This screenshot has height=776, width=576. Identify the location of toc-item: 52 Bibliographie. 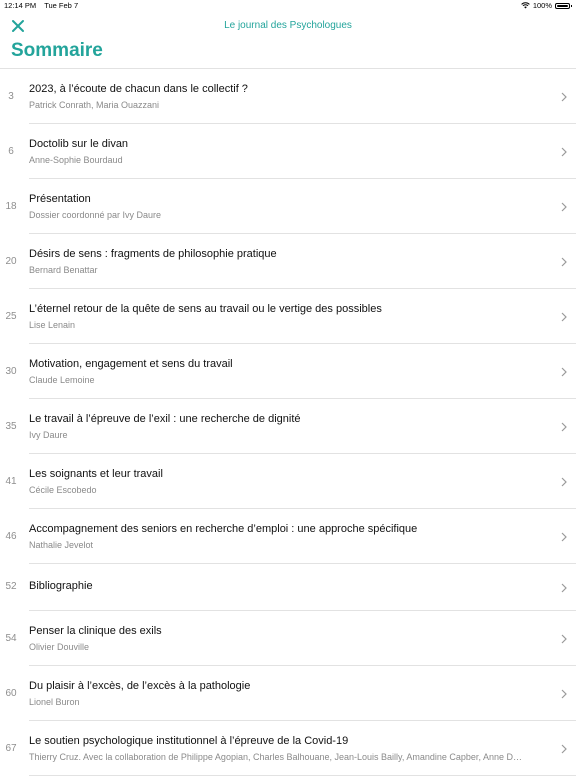
(288, 587).